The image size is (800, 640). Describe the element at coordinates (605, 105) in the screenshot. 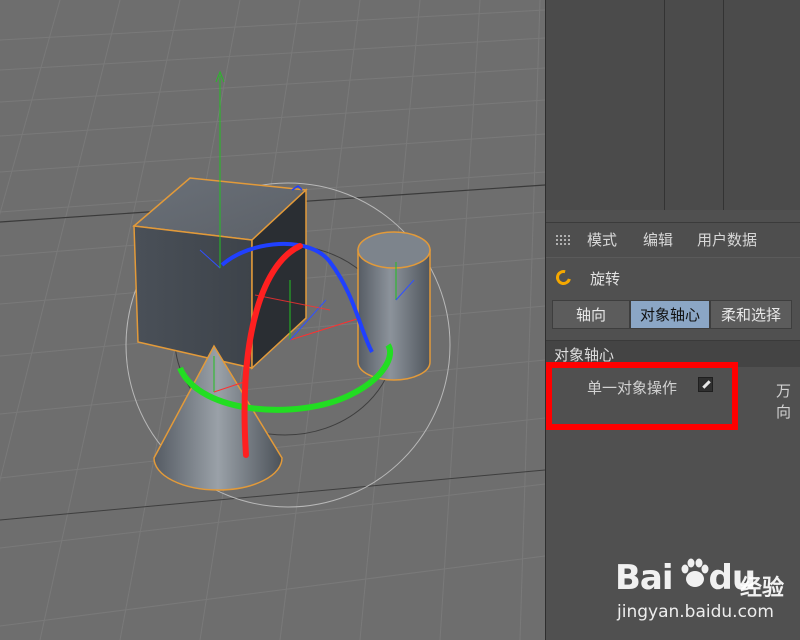

I see `object-manager-pane` at that location.